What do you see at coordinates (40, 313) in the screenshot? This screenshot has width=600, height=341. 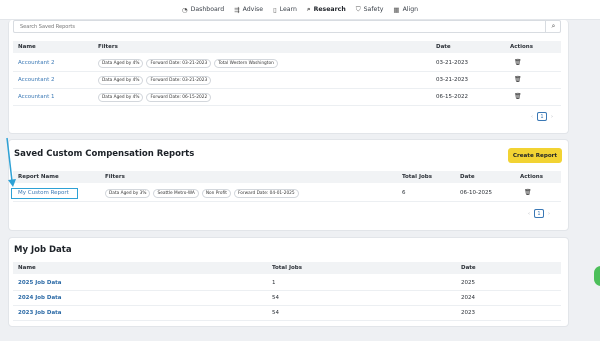 I see `job-data-link: 2023 Job Data` at bounding box center [40, 313].